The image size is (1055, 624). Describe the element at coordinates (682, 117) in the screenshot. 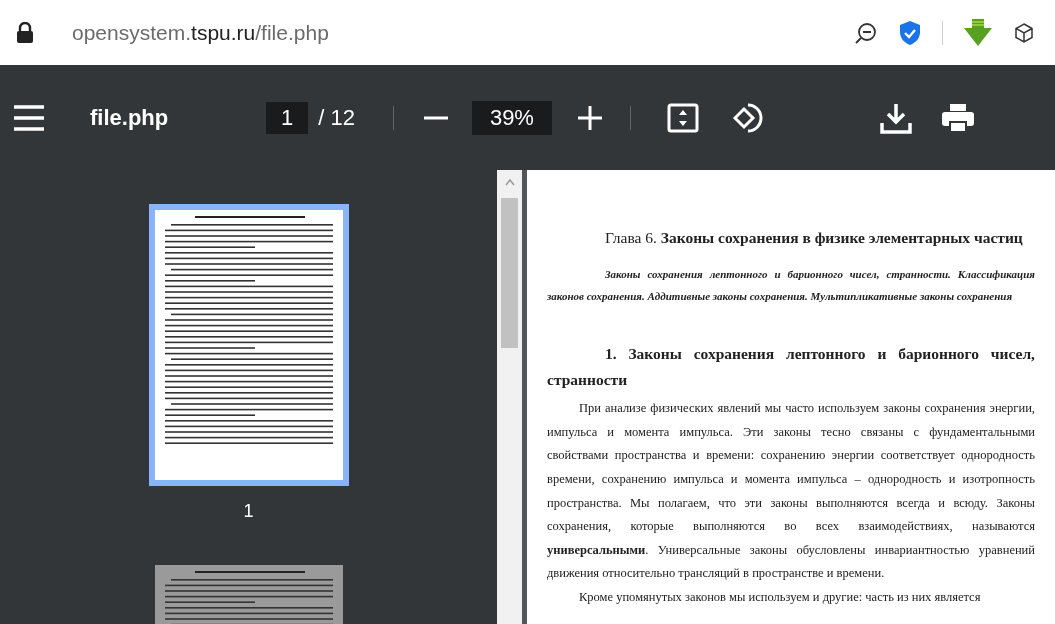

I see `fit-page-icon` at that location.